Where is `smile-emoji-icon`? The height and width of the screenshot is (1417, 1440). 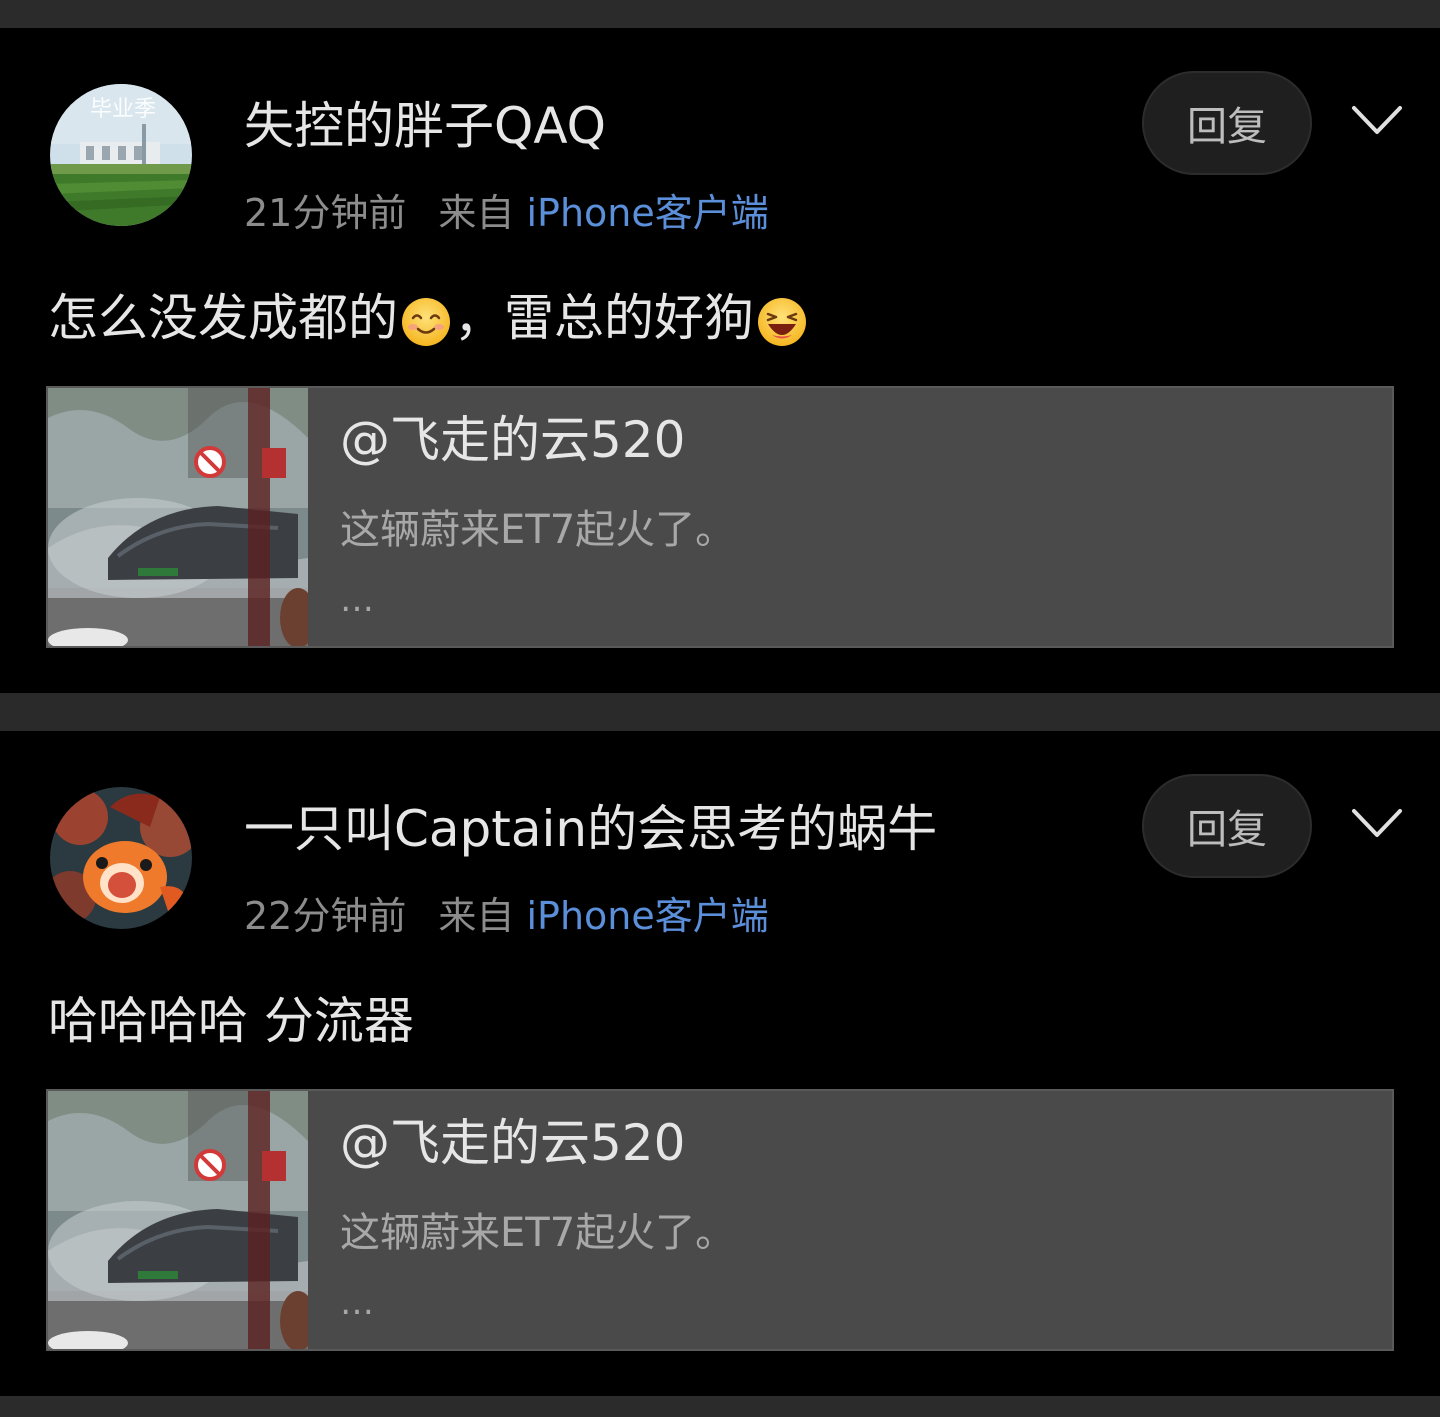 smile-emoji-icon is located at coordinates (426, 321).